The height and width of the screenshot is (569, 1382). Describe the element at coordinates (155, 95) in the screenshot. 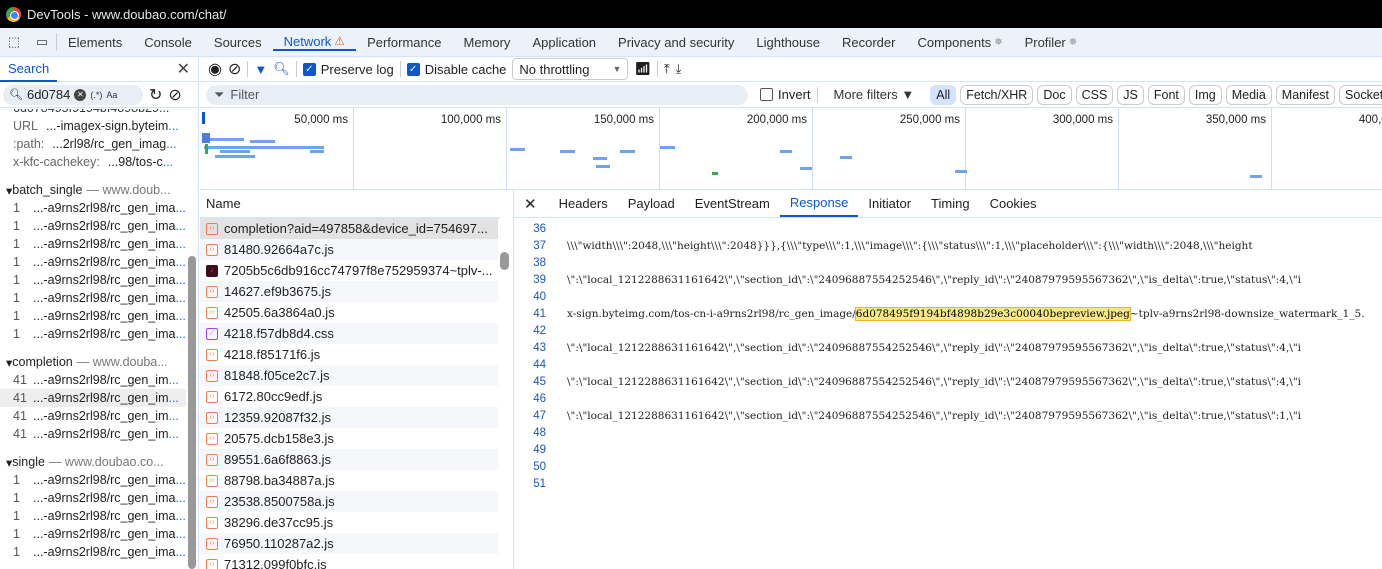

I see `refresh-icon: ↻` at that location.